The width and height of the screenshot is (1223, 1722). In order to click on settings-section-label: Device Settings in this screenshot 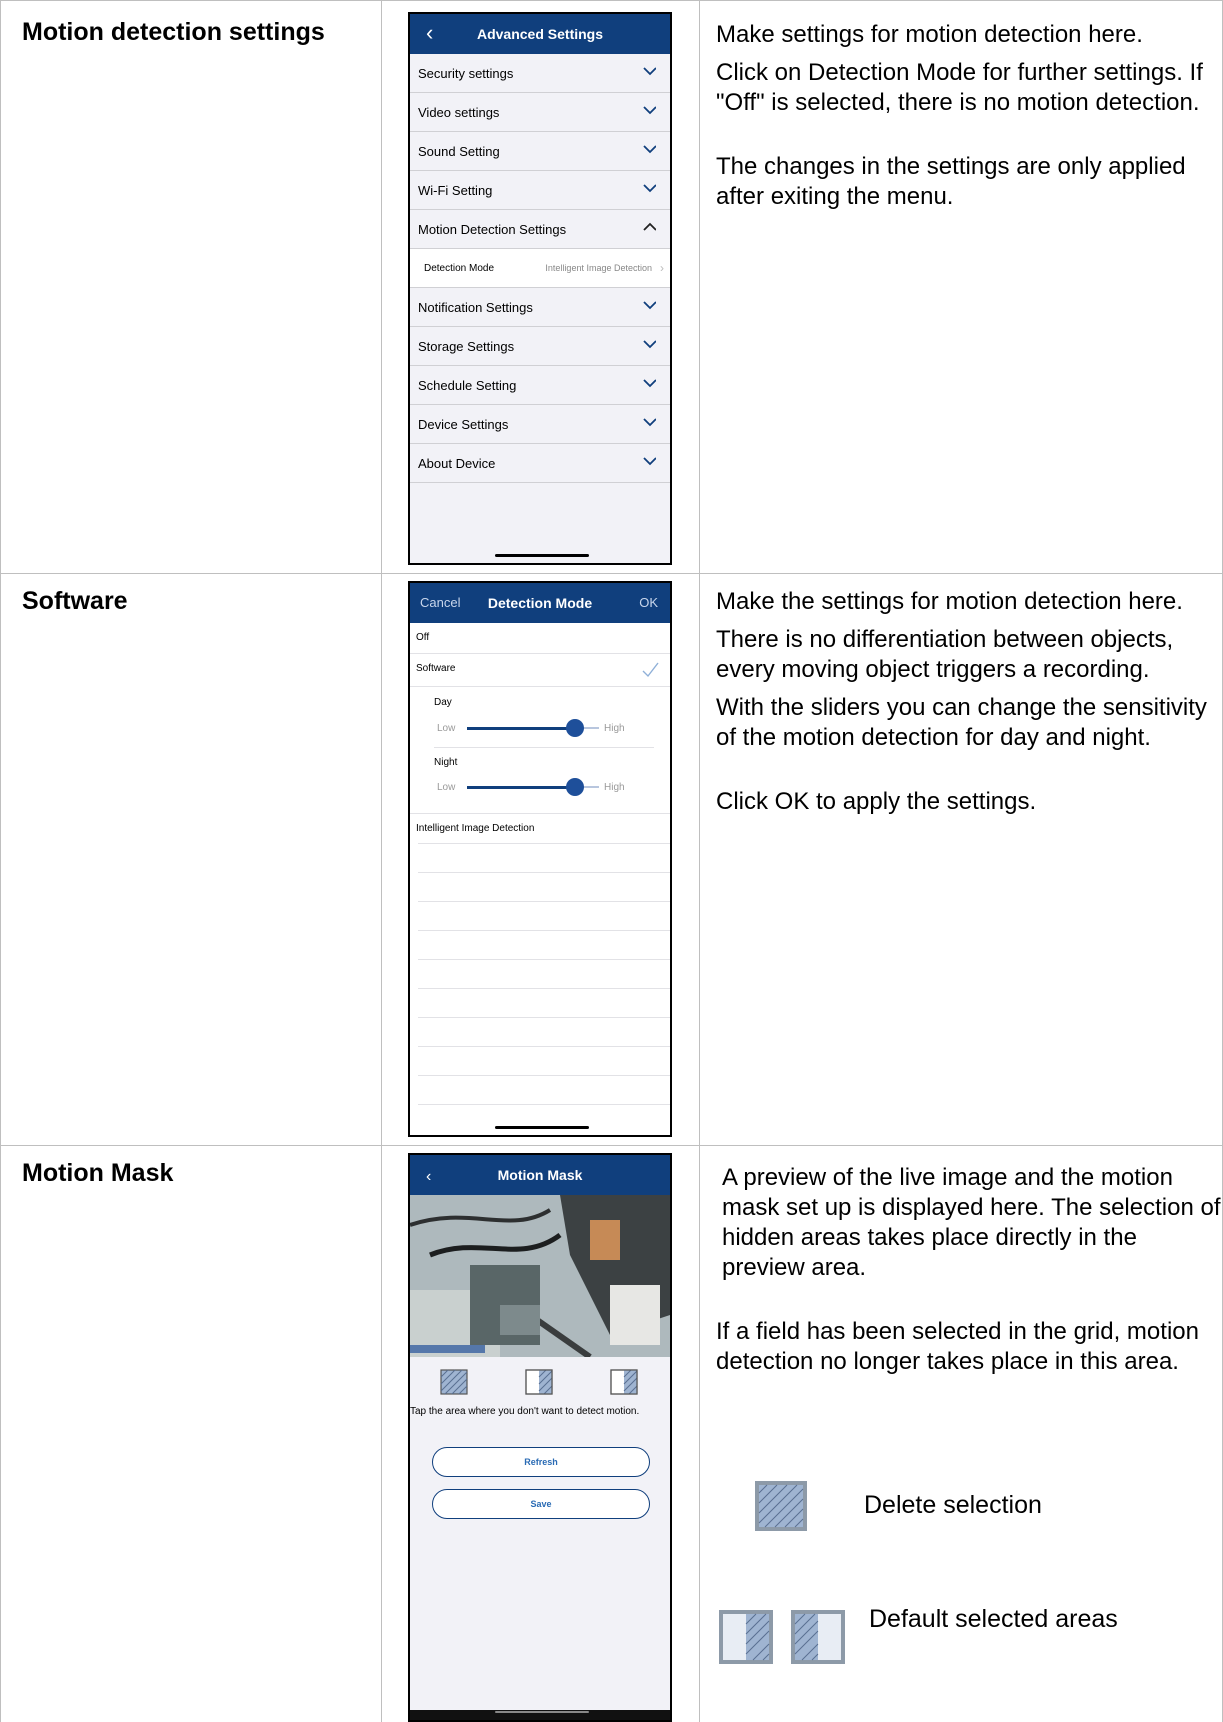, I will do `click(463, 424)`.